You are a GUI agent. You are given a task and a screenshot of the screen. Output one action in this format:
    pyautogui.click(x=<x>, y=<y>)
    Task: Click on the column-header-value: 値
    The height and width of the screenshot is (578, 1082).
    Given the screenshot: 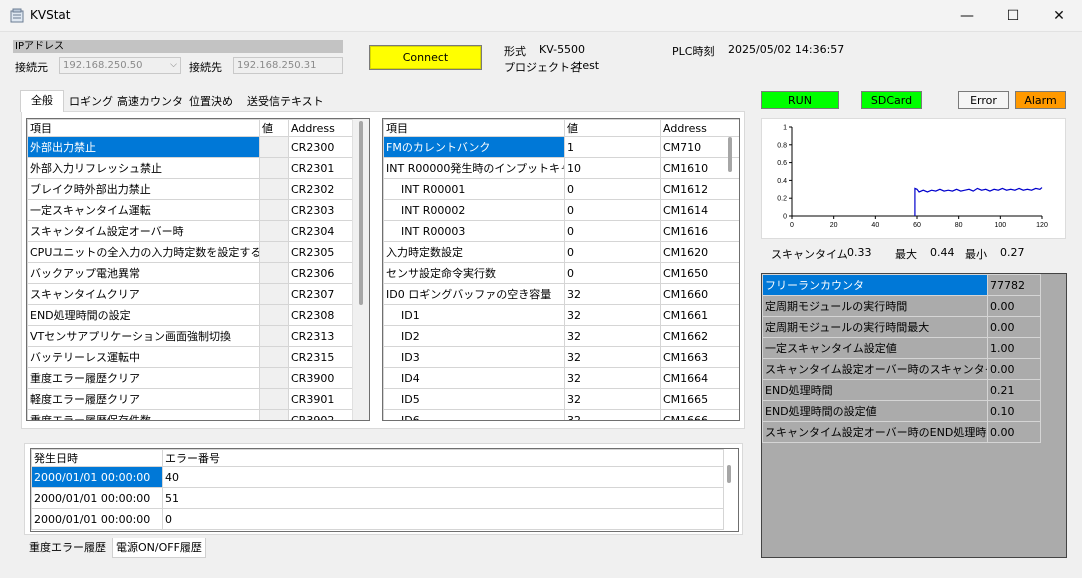 What is the action you would take?
    pyautogui.click(x=612, y=128)
    